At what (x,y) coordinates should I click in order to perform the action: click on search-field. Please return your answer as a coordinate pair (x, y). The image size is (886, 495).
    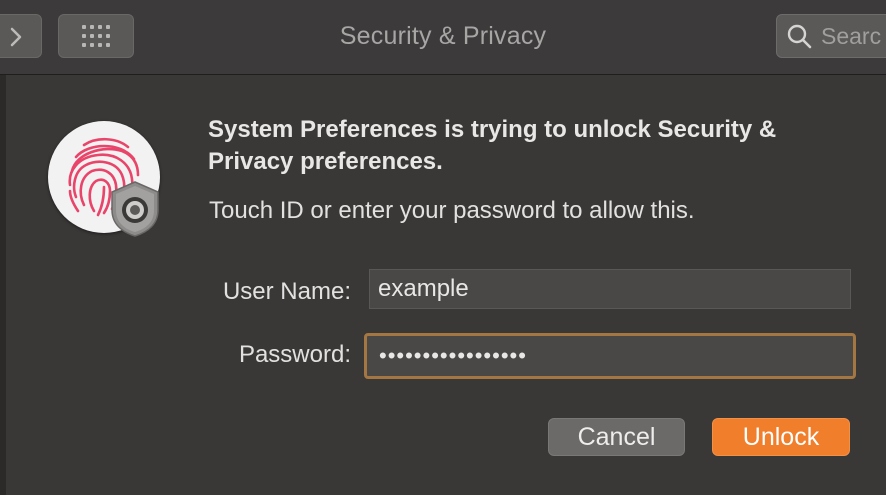
    Looking at the image, I should click on (831, 36).